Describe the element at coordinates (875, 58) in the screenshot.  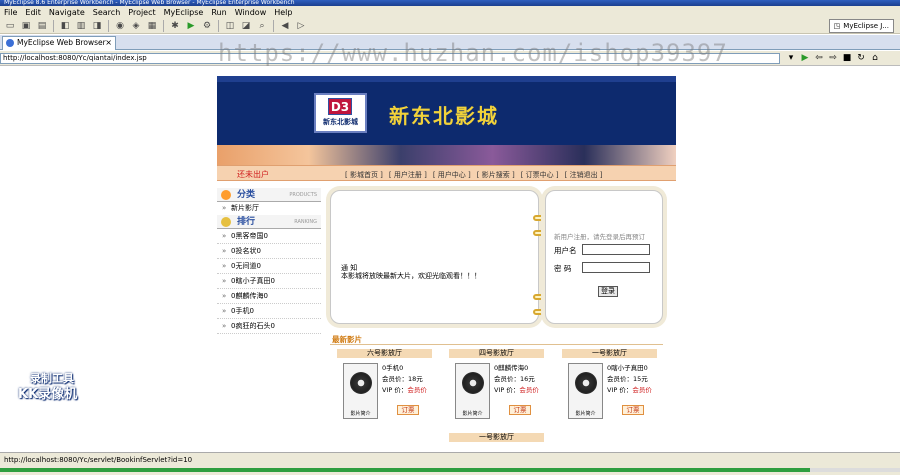
I see `home-icon: ⌂` at that location.